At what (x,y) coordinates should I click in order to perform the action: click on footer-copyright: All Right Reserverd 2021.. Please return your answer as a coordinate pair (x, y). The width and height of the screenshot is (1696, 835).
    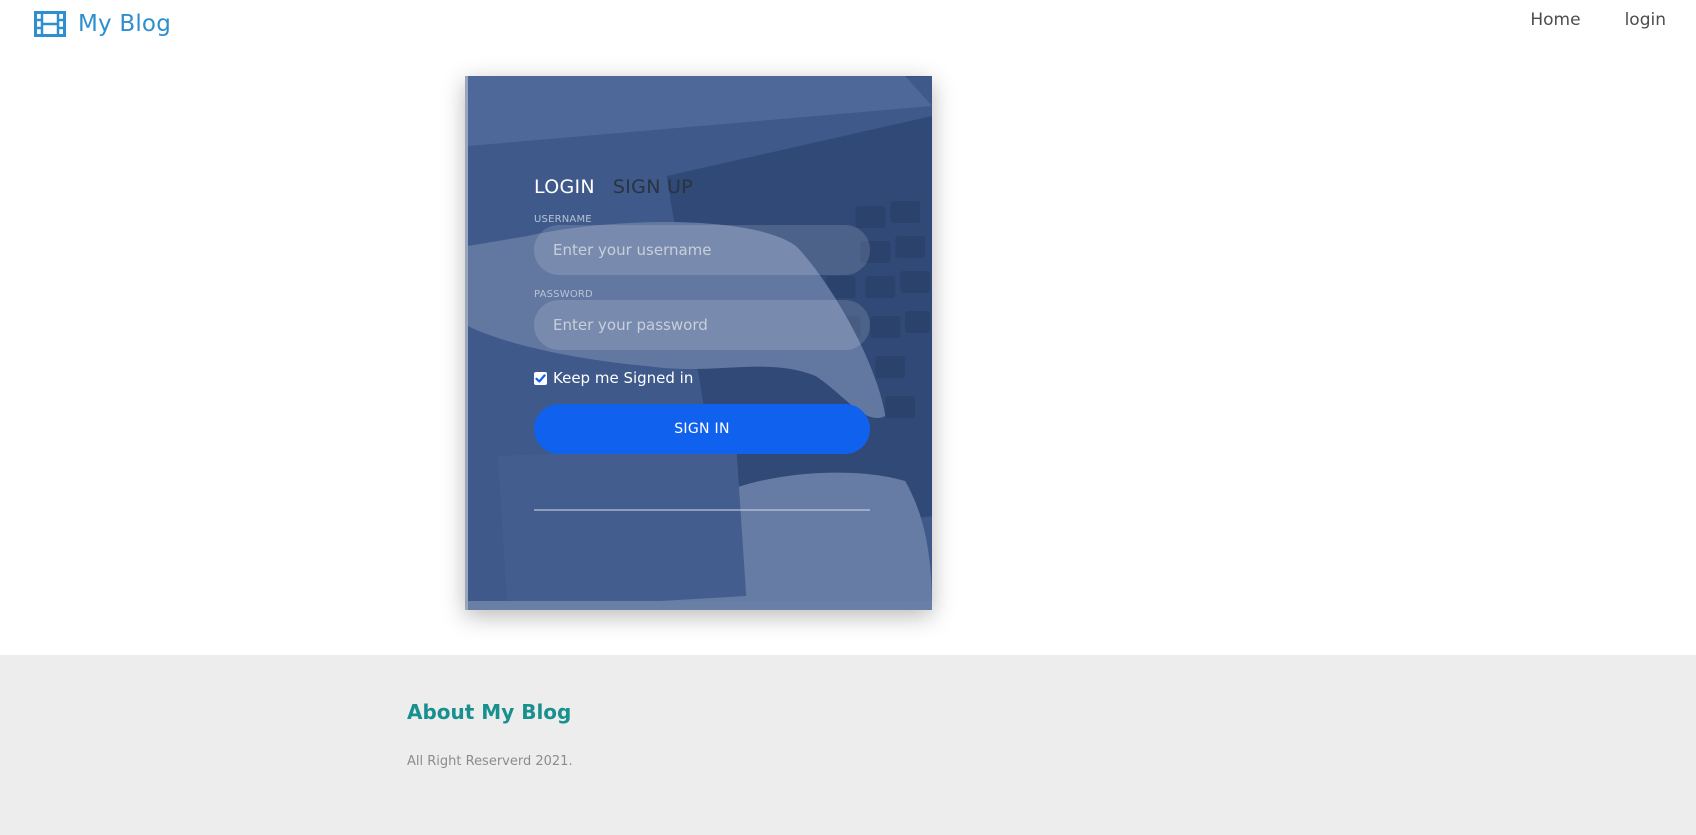
    Looking at the image, I should click on (490, 761).